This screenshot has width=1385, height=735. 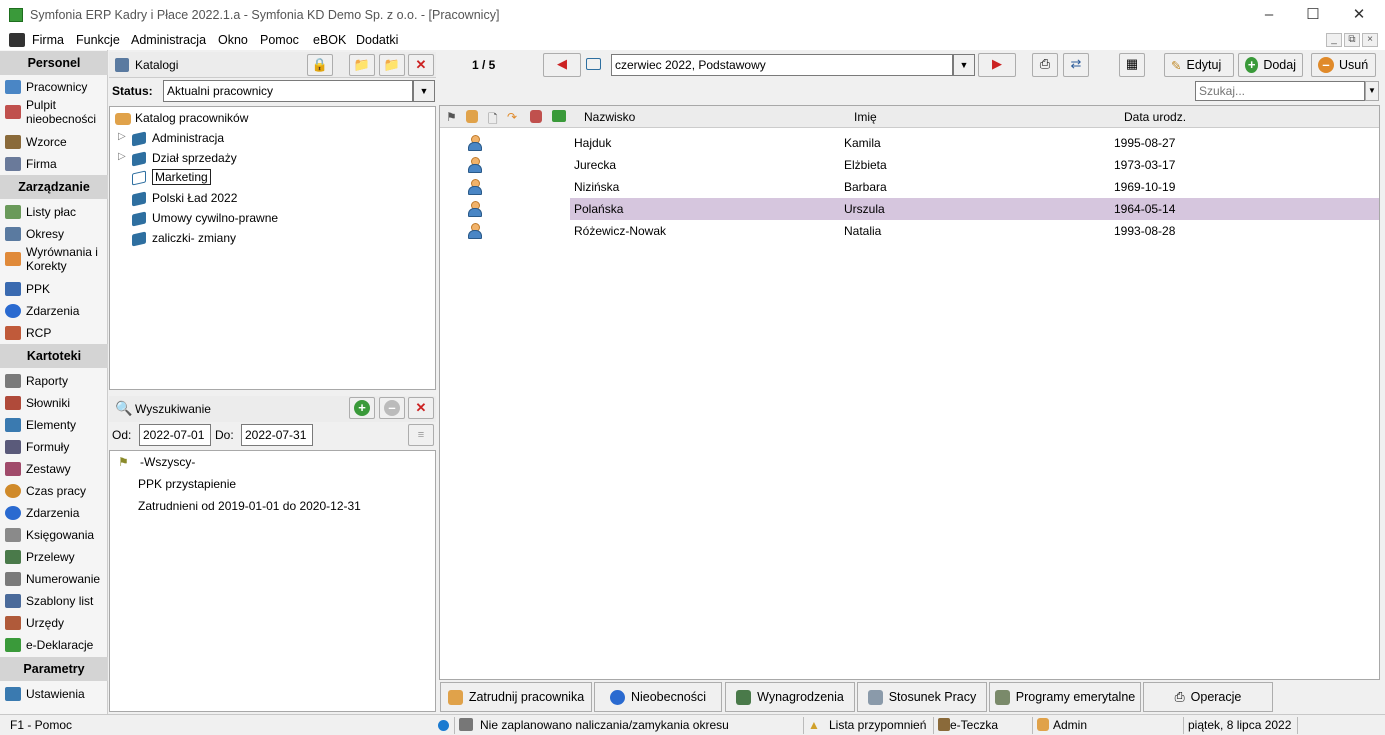 I want to click on close-icon: ✕, so click(x=1359, y=15).